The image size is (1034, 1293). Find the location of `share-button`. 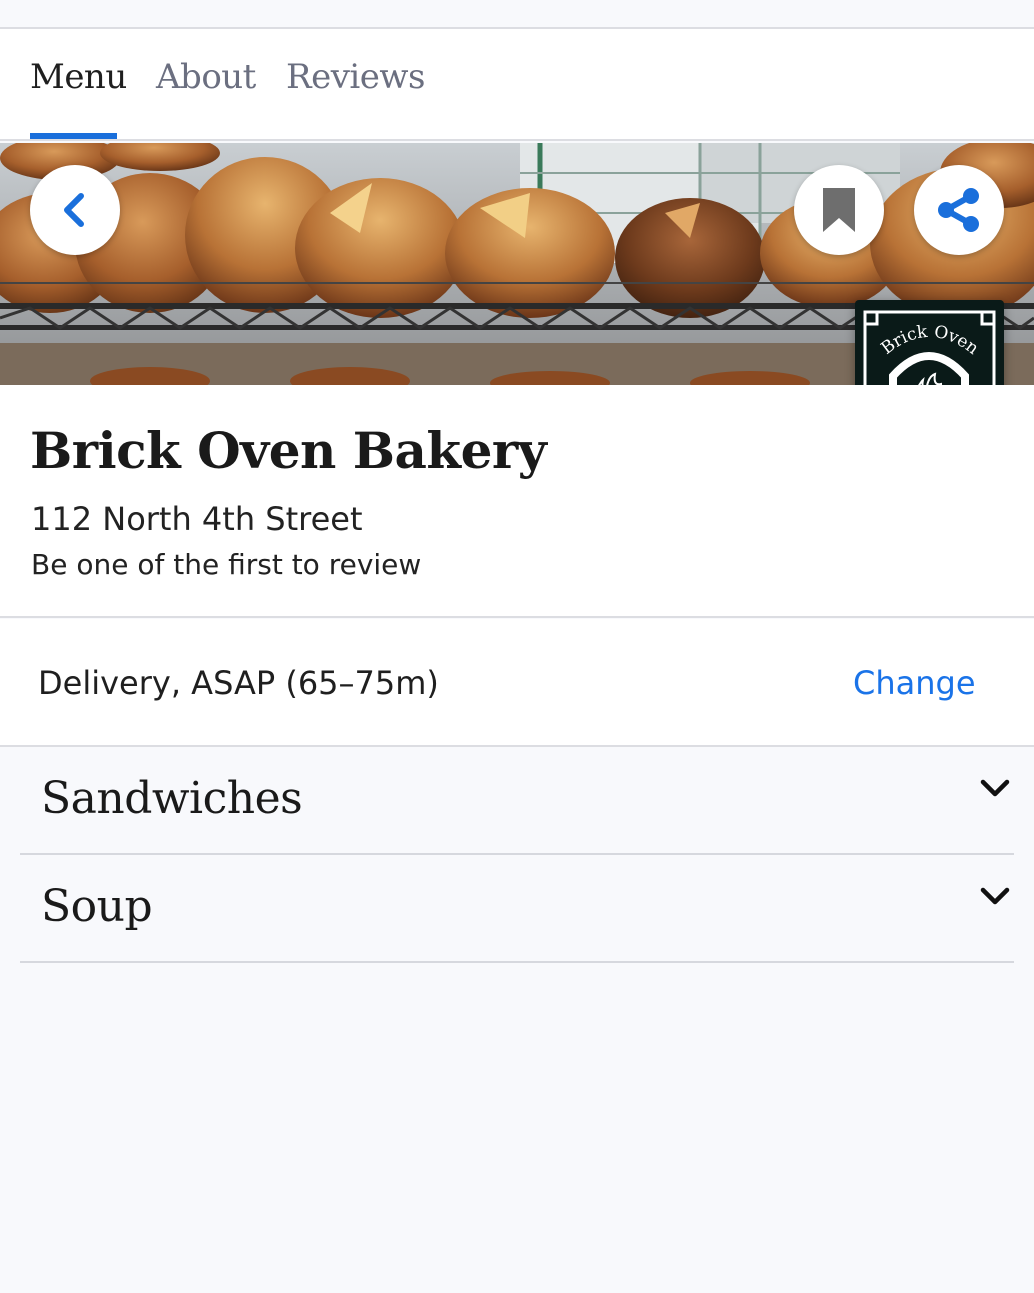

share-button is located at coordinates (959, 210).